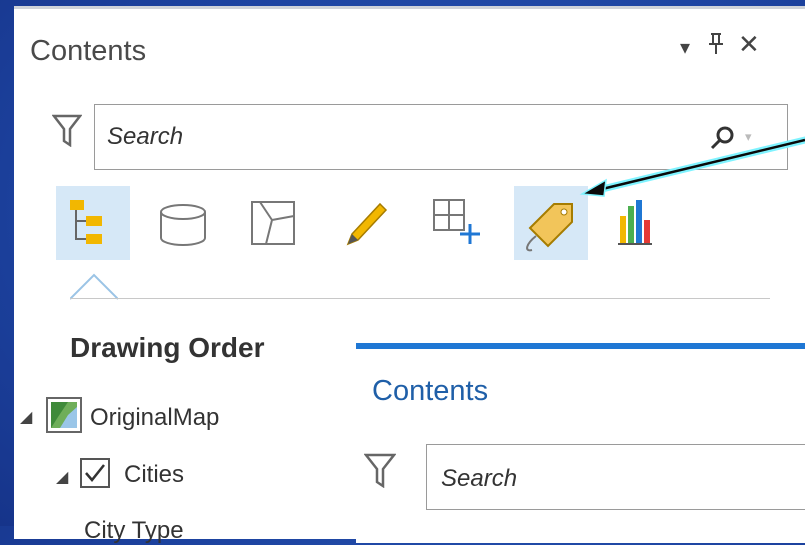 The height and width of the screenshot is (545, 805). Describe the element at coordinates (380, 470) in the screenshot. I see `overlay-filter-icon` at that location.